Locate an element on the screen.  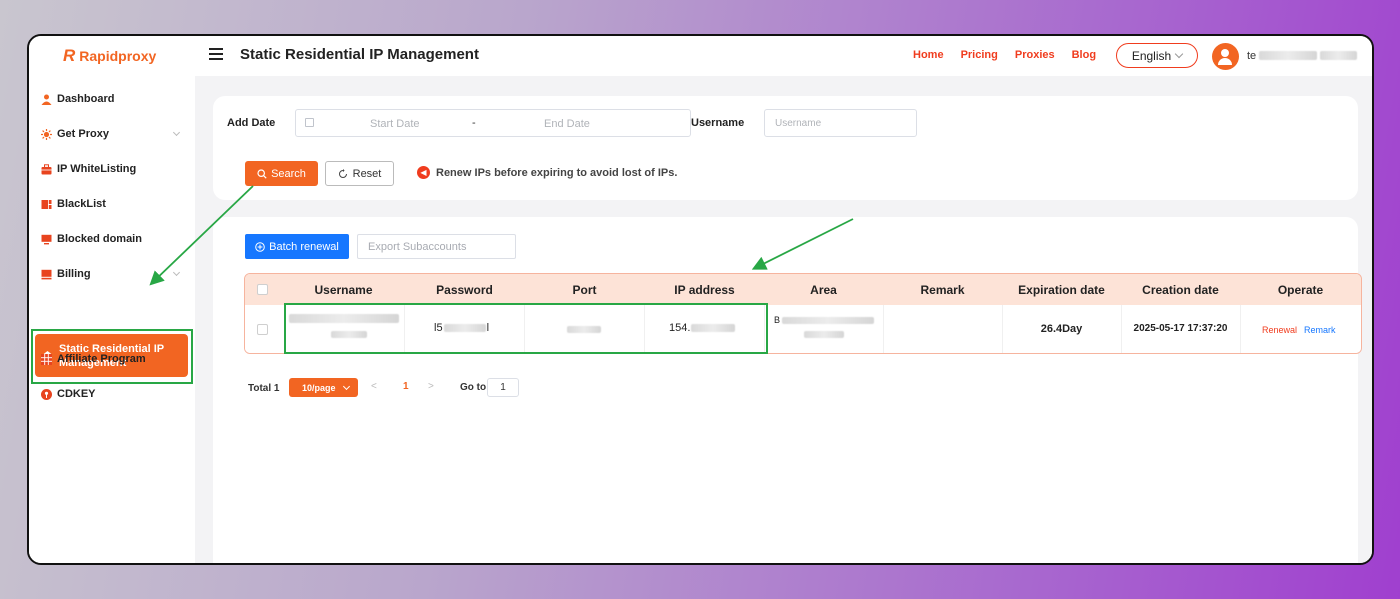
next-page-icon: > is located at coordinates (431, 386).